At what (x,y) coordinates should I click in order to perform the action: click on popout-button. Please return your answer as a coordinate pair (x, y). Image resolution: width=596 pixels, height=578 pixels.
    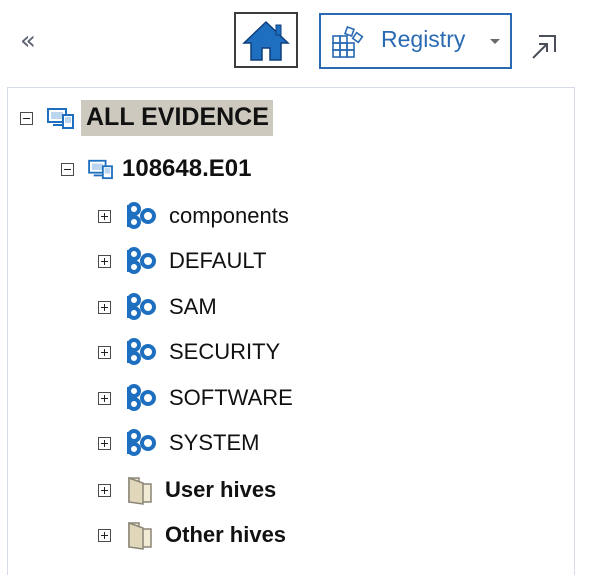
    Looking at the image, I should click on (544, 47).